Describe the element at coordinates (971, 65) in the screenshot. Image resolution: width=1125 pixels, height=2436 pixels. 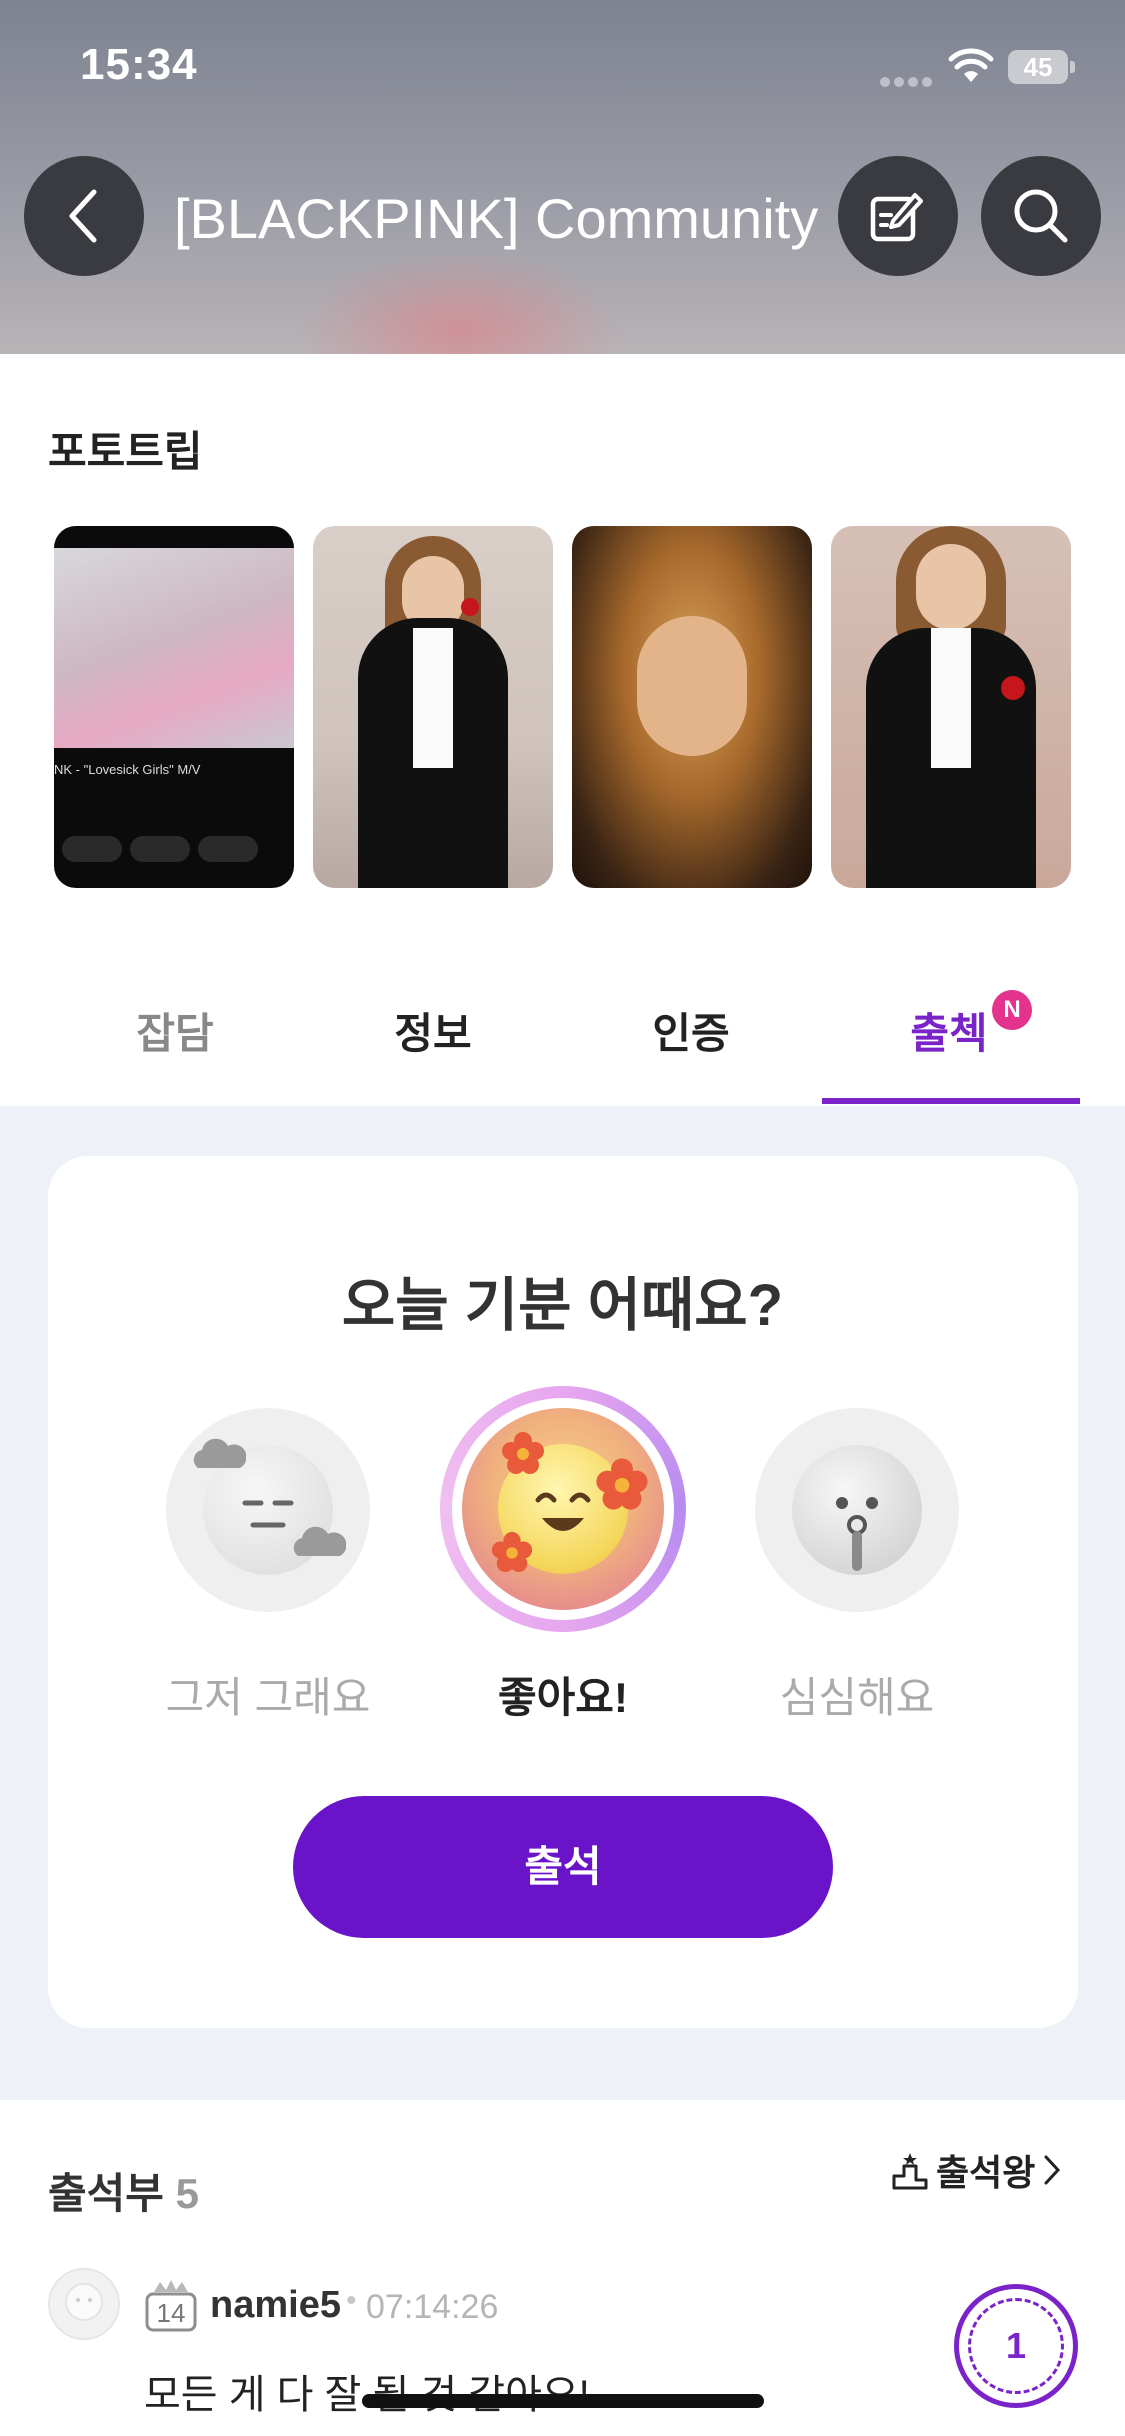
I see `wifi-icon` at that location.